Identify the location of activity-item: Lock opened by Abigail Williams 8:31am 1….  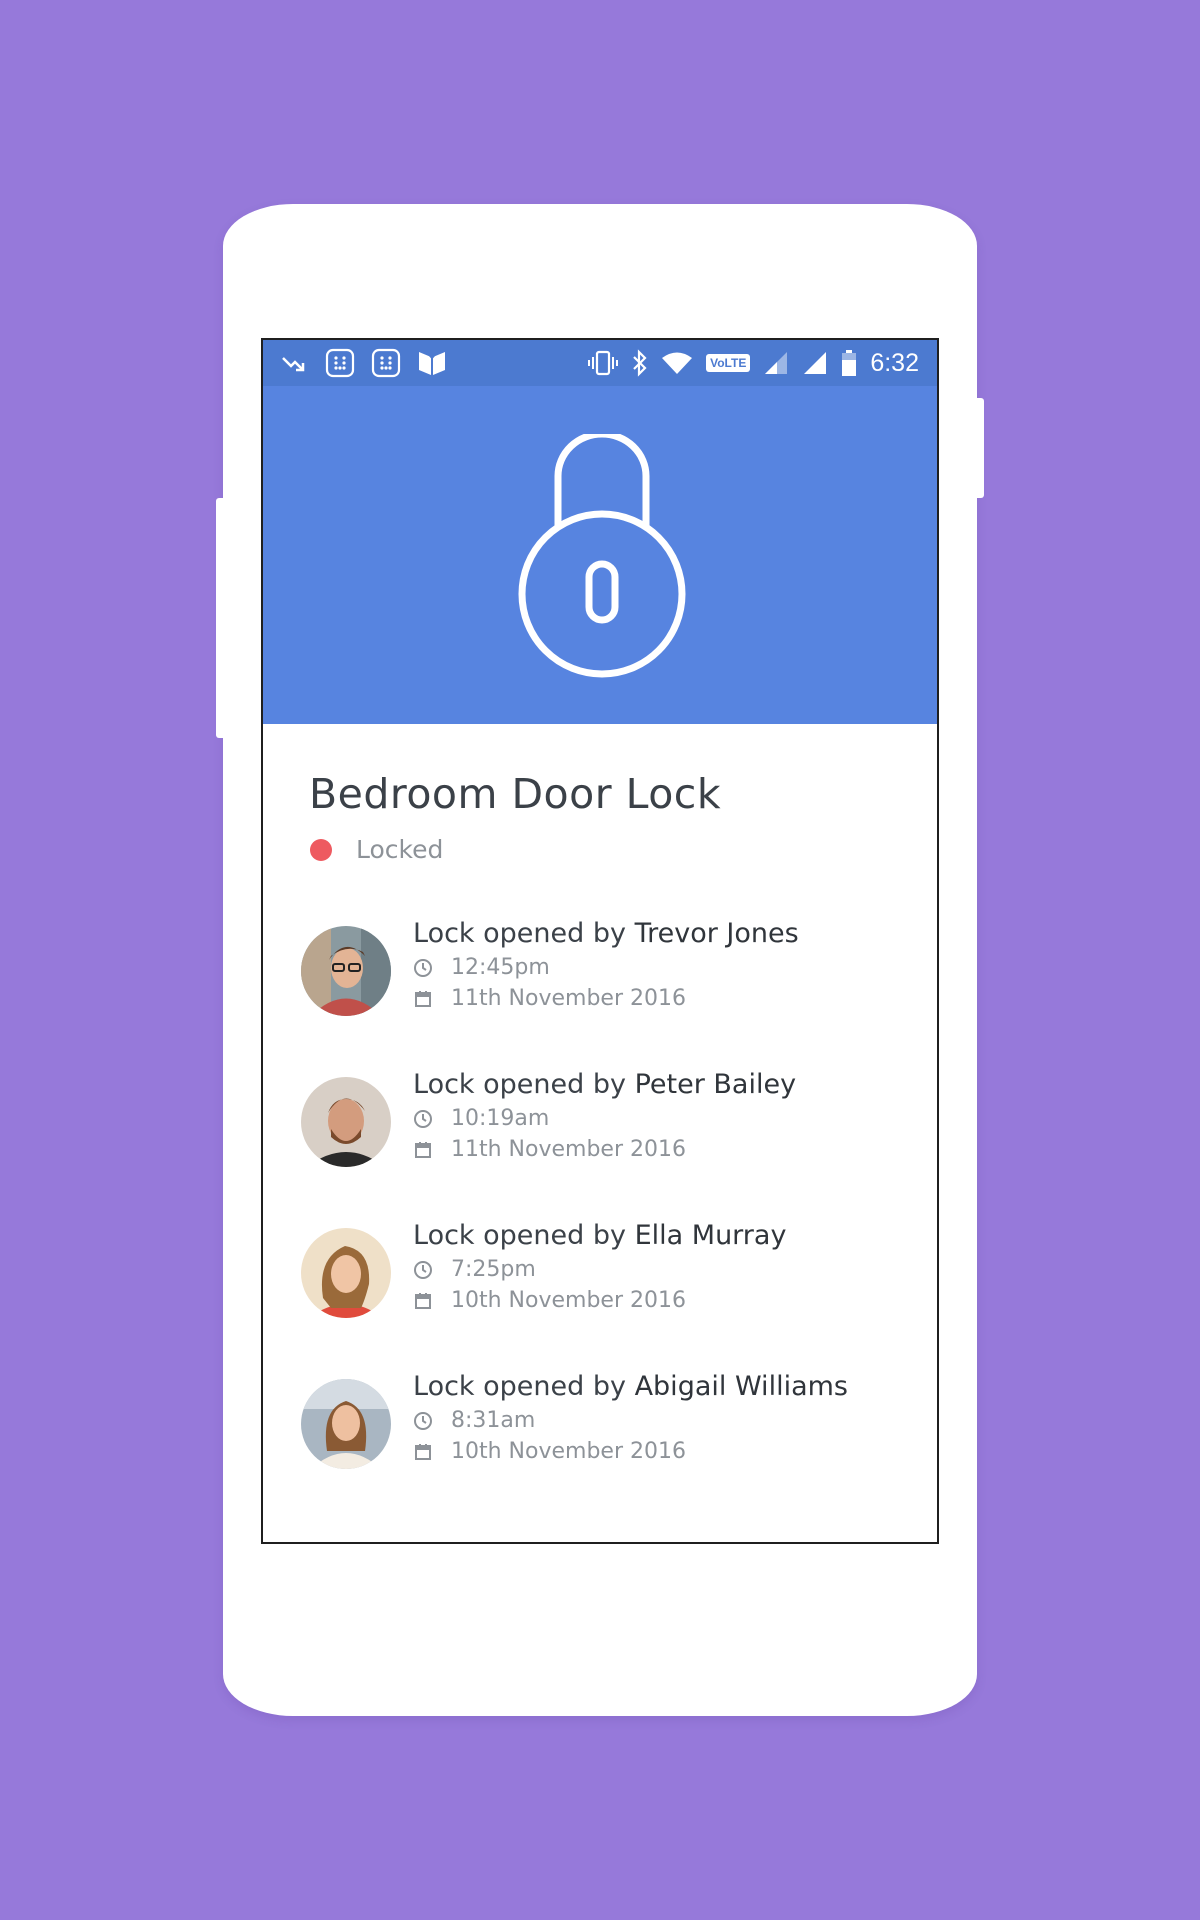
(596, 1450).